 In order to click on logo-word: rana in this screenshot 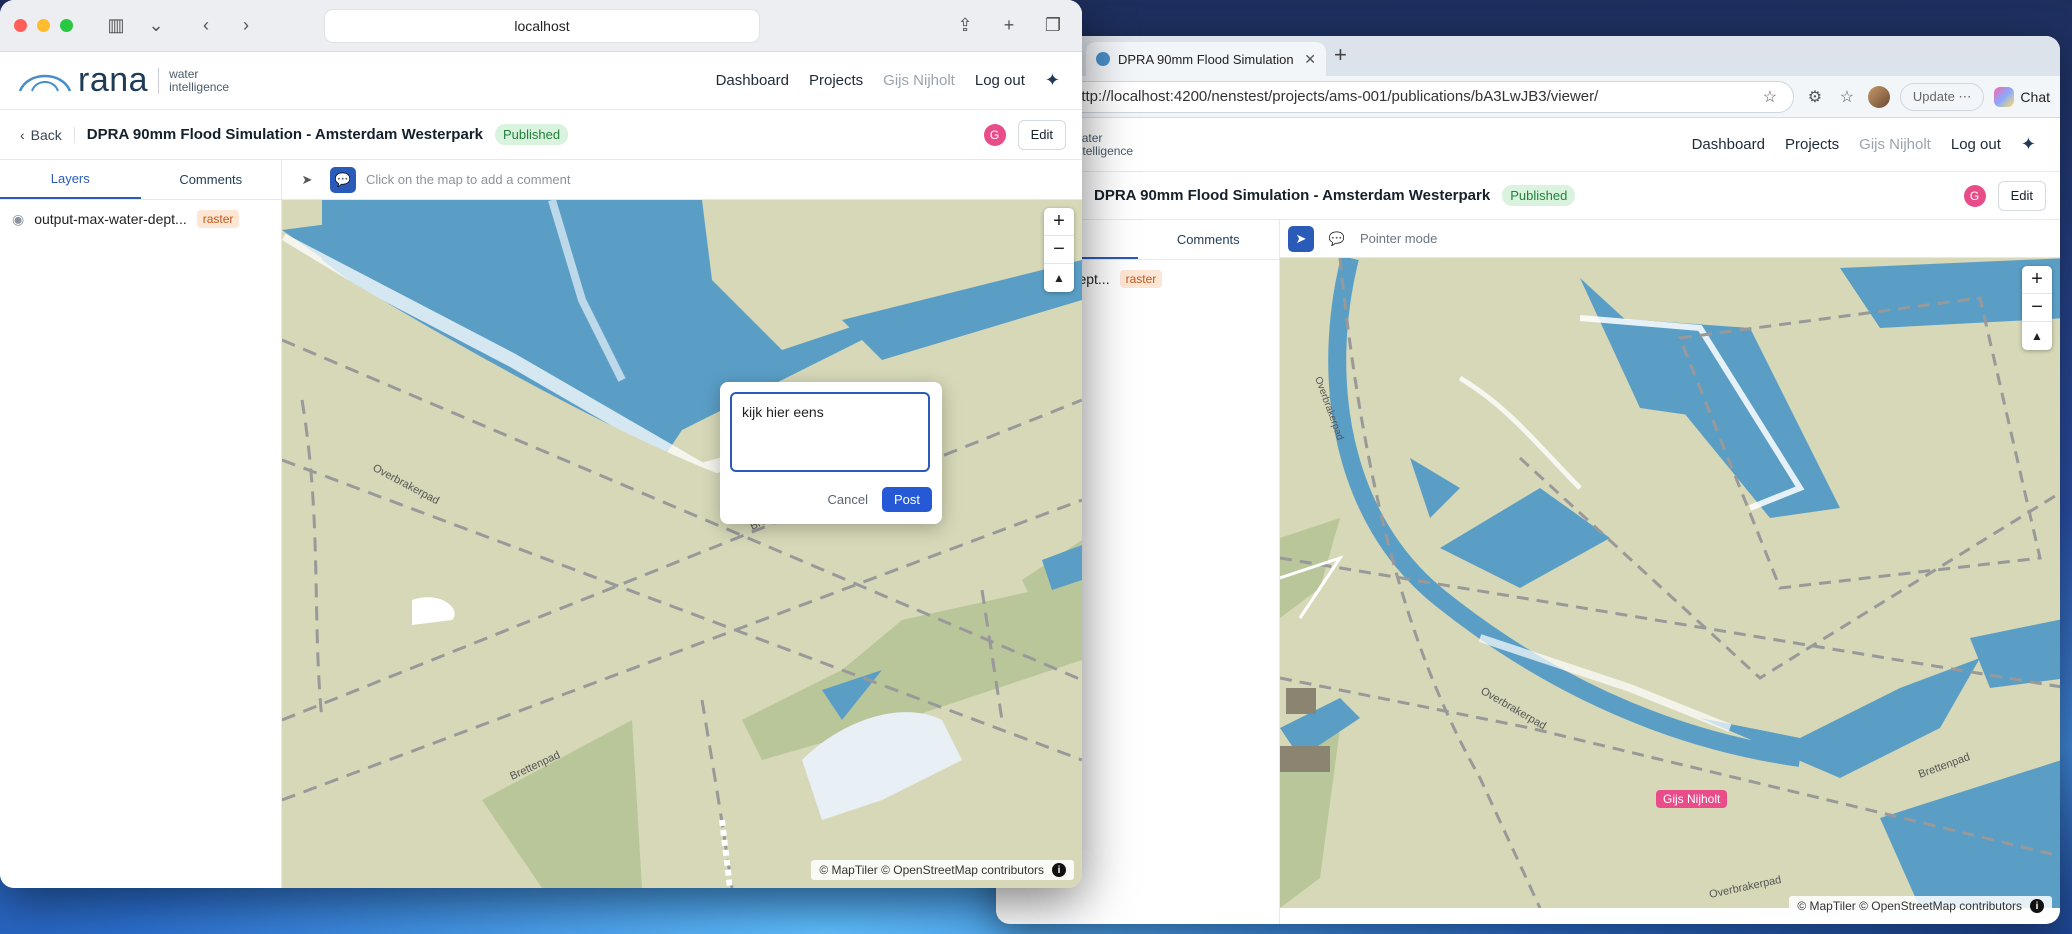, I will do `click(113, 80)`.